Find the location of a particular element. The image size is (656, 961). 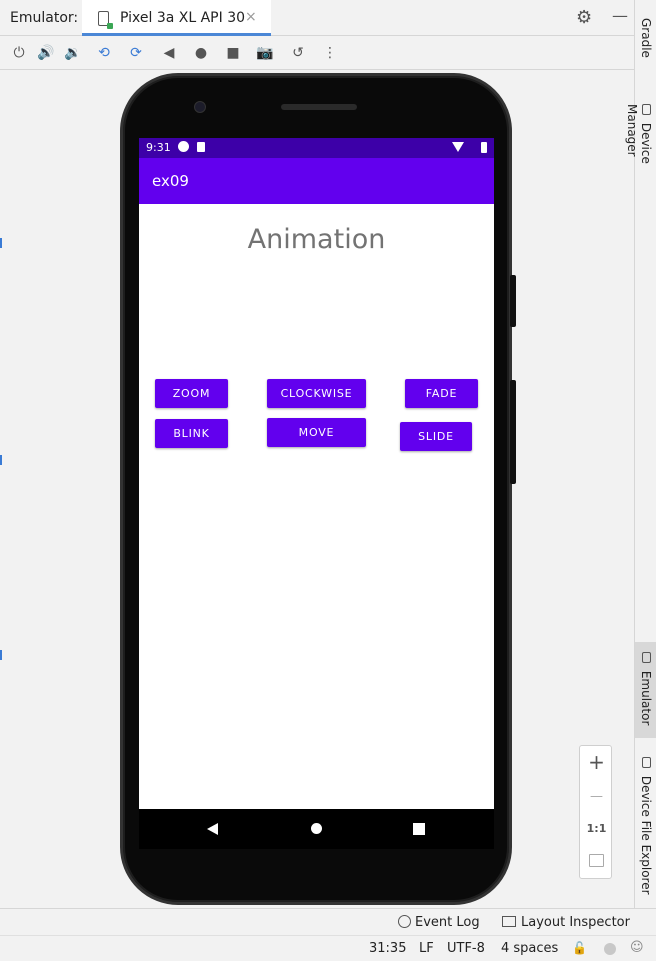

device-tab: Pixel 3a XL API 30 × is located at coordinates (176, 18).